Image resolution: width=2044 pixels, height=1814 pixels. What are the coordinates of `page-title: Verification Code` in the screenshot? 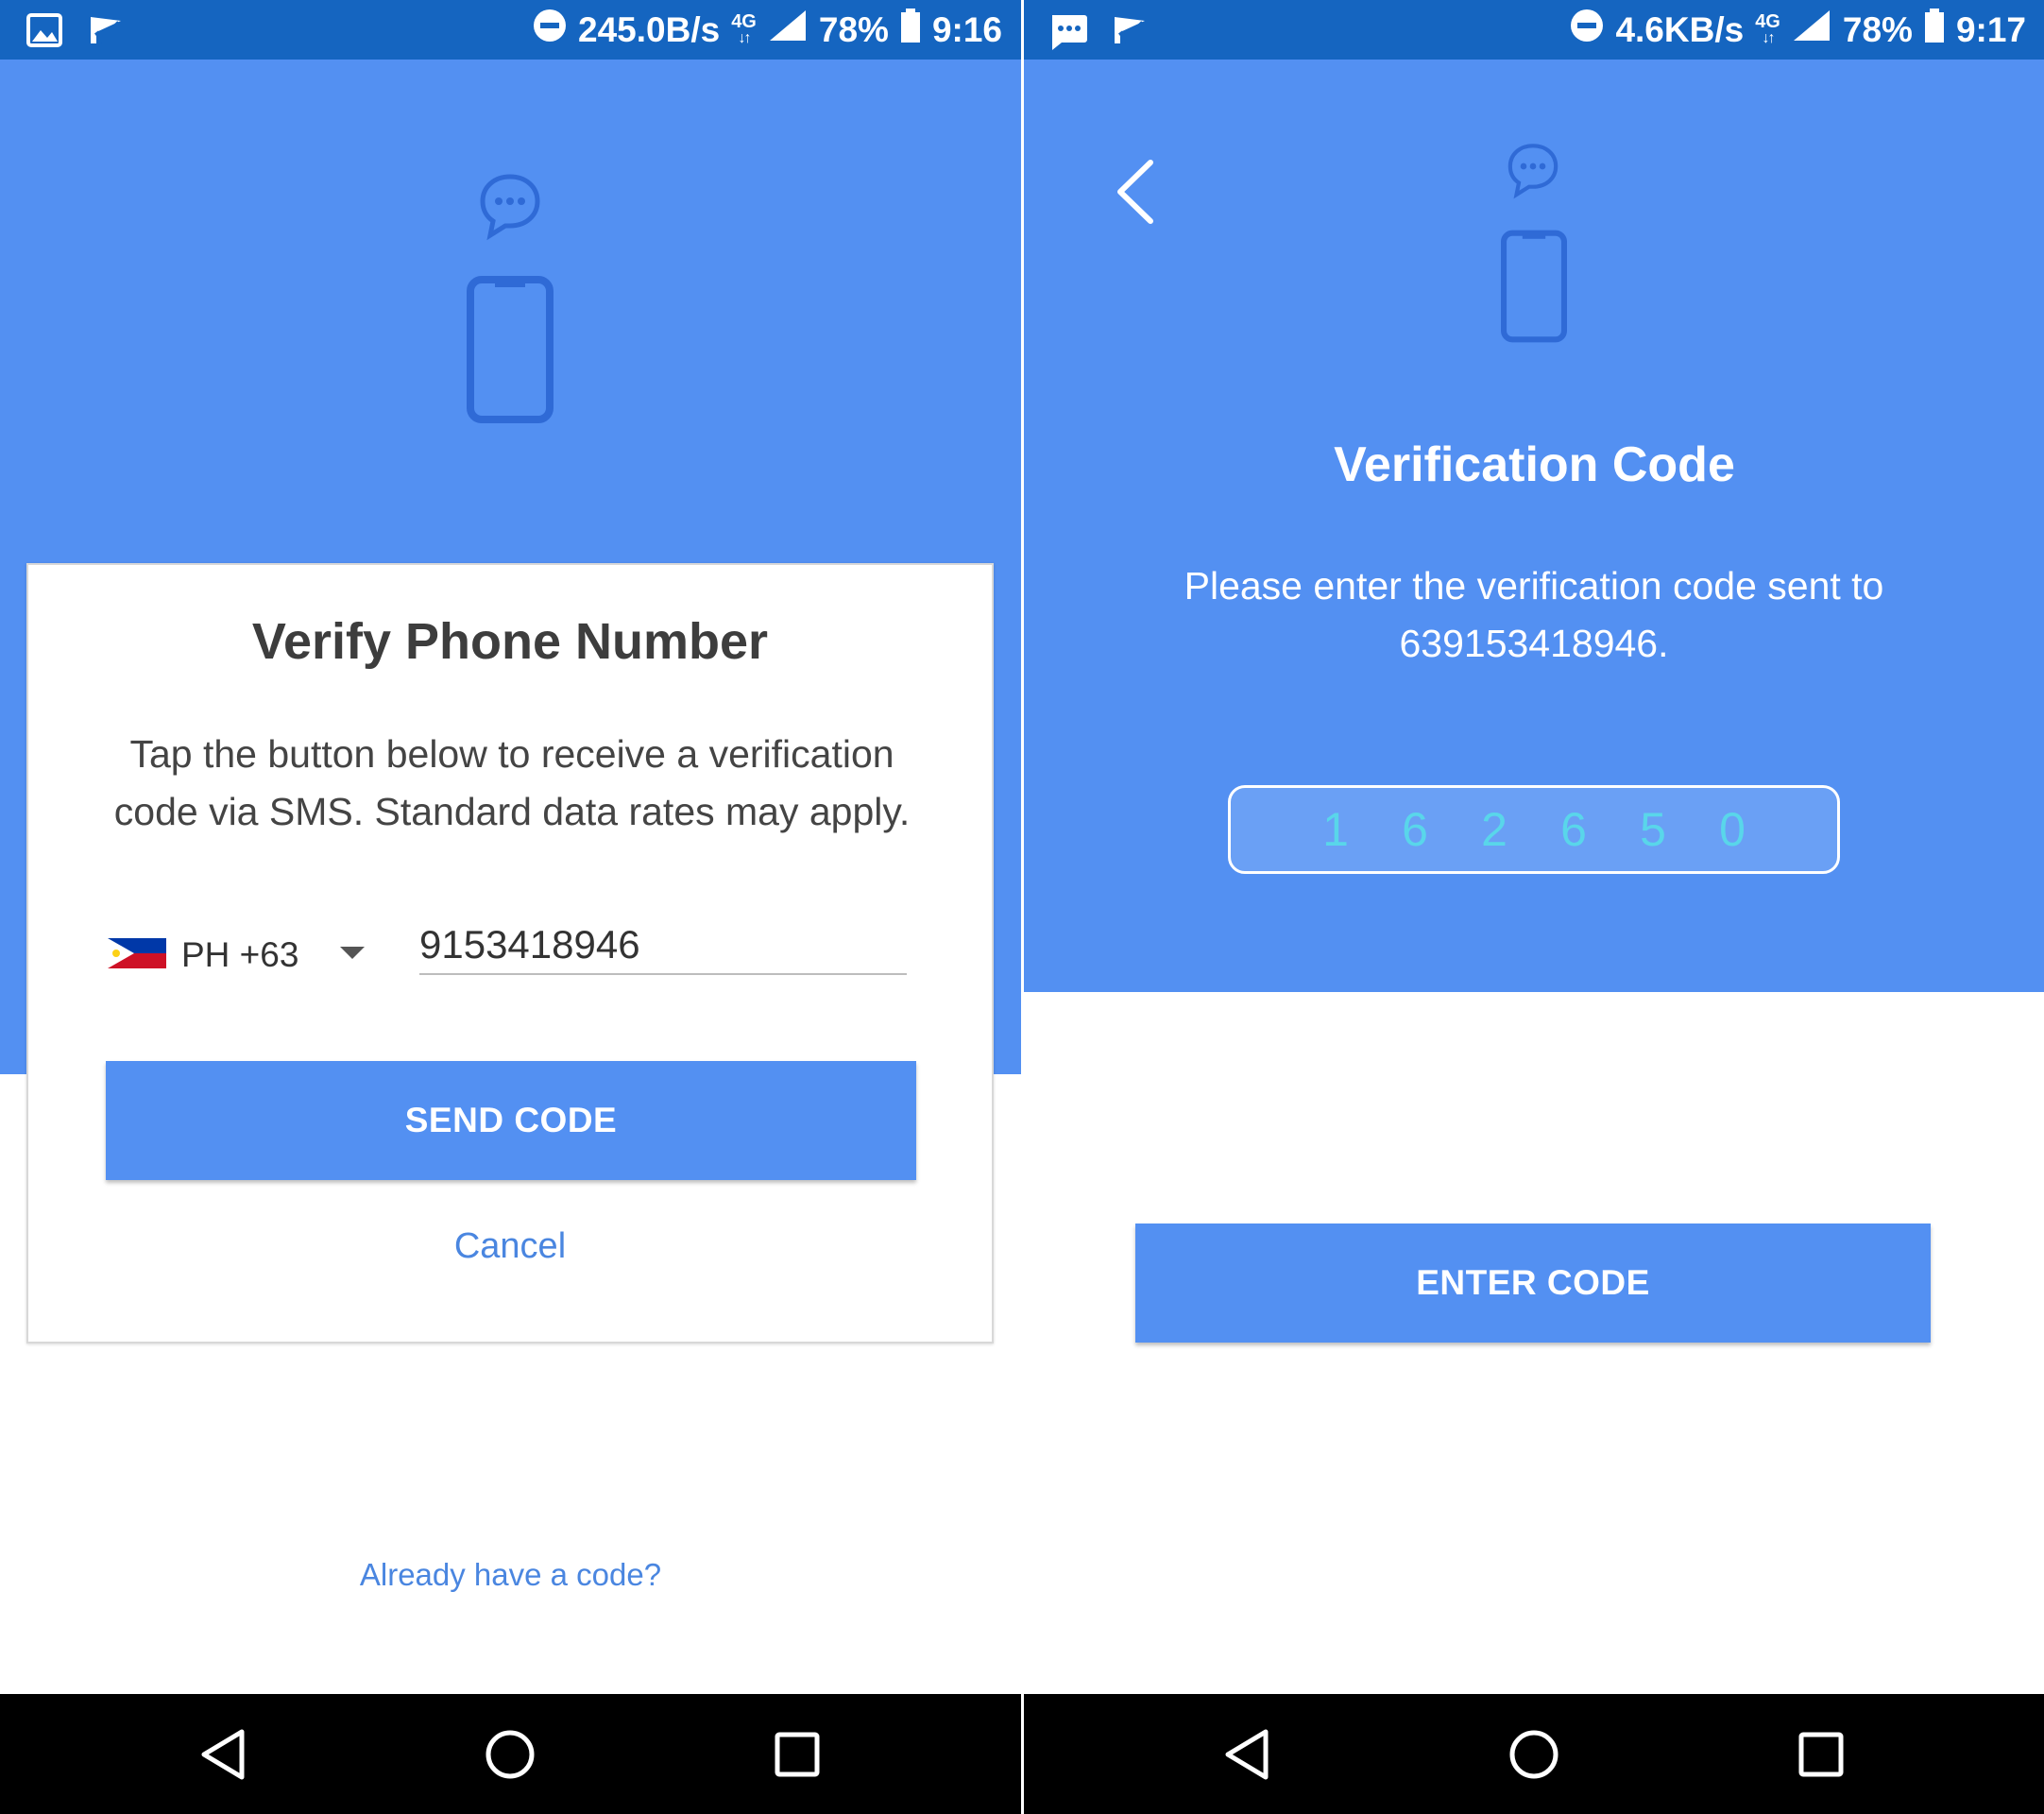 It's located at (1534, 465).